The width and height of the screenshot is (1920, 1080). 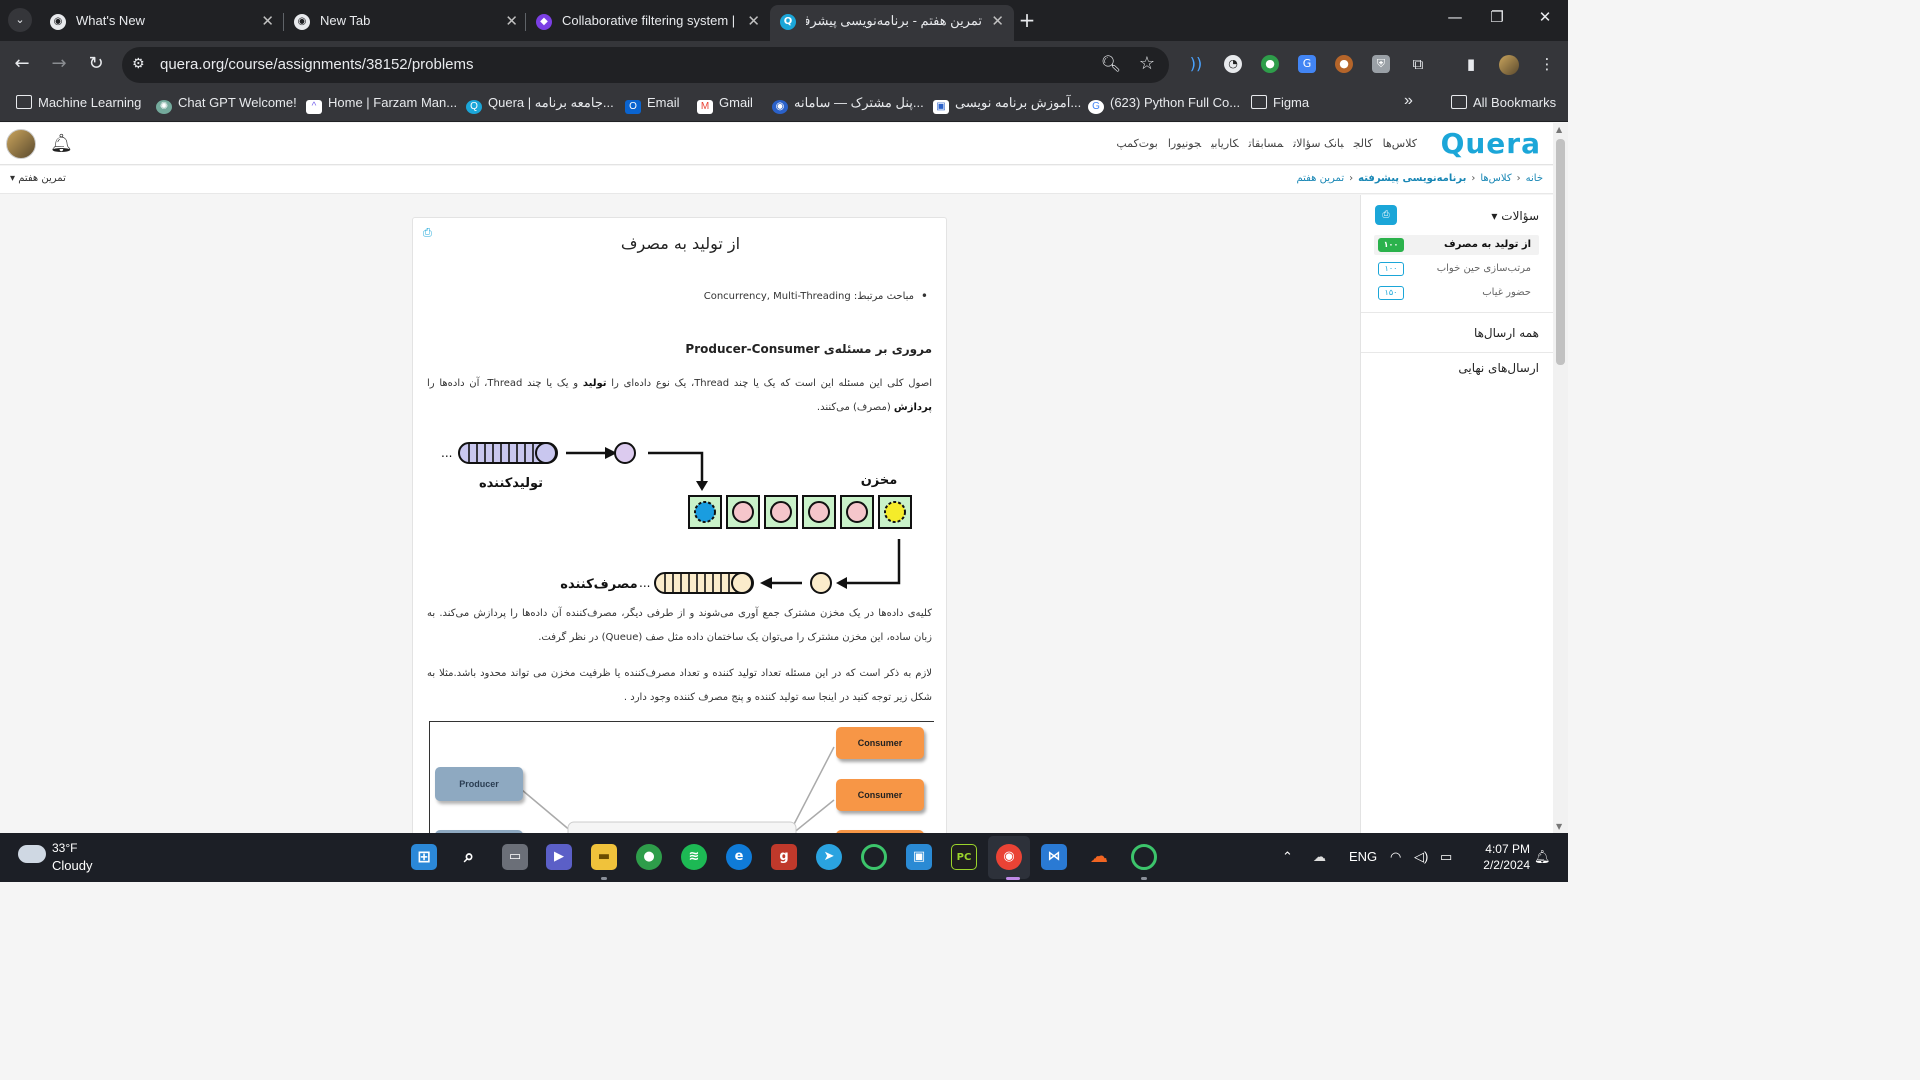 I want to click on breadcrumb-home: خانه, so click(x=1534, y=178).